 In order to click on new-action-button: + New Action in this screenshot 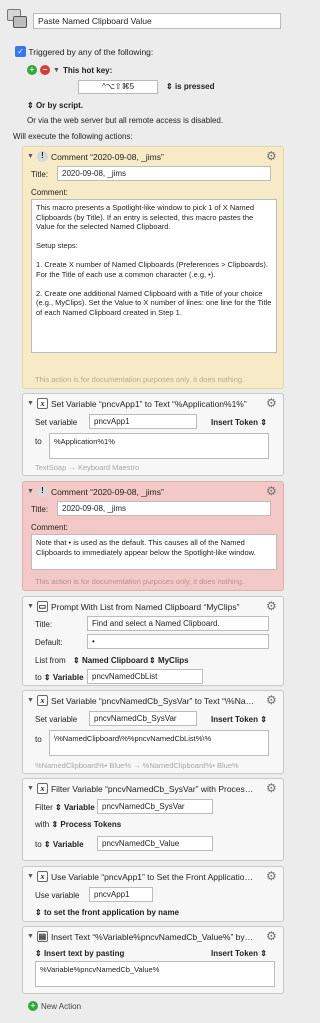, I will do `click(54, 1006)`.